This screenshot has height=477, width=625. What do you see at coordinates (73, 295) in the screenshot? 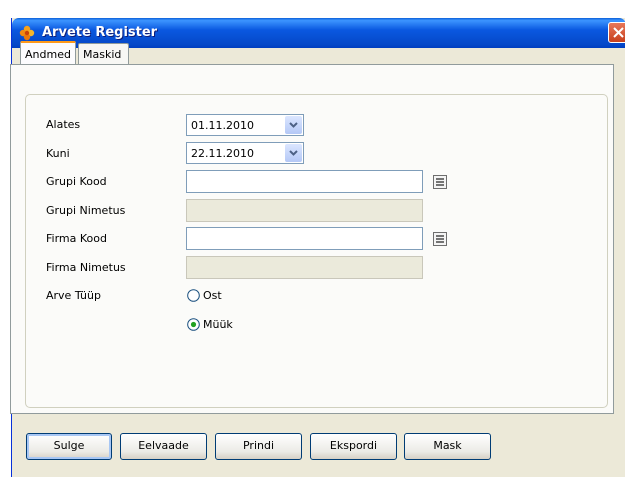
I see `arve-tuup-label: Arve Tüüp` at bounding box center [73, 295].